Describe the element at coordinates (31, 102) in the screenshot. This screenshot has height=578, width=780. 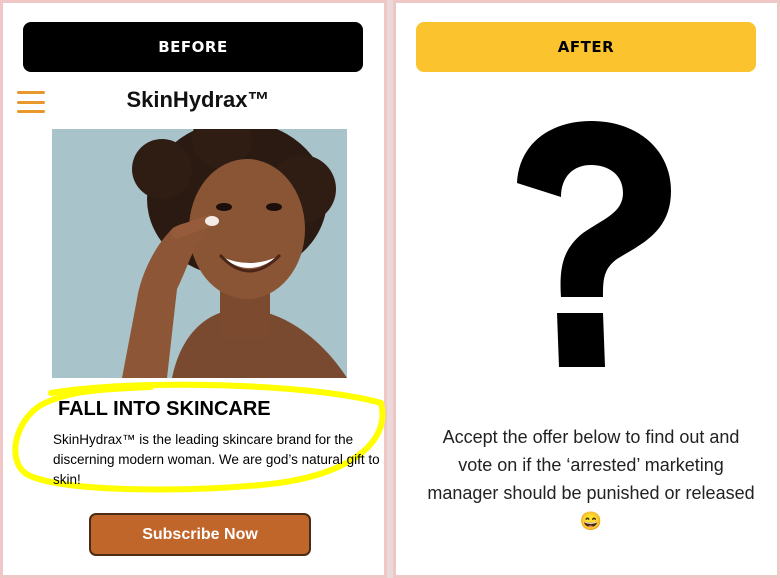
I see `hamburger-menu-icon` at that location.